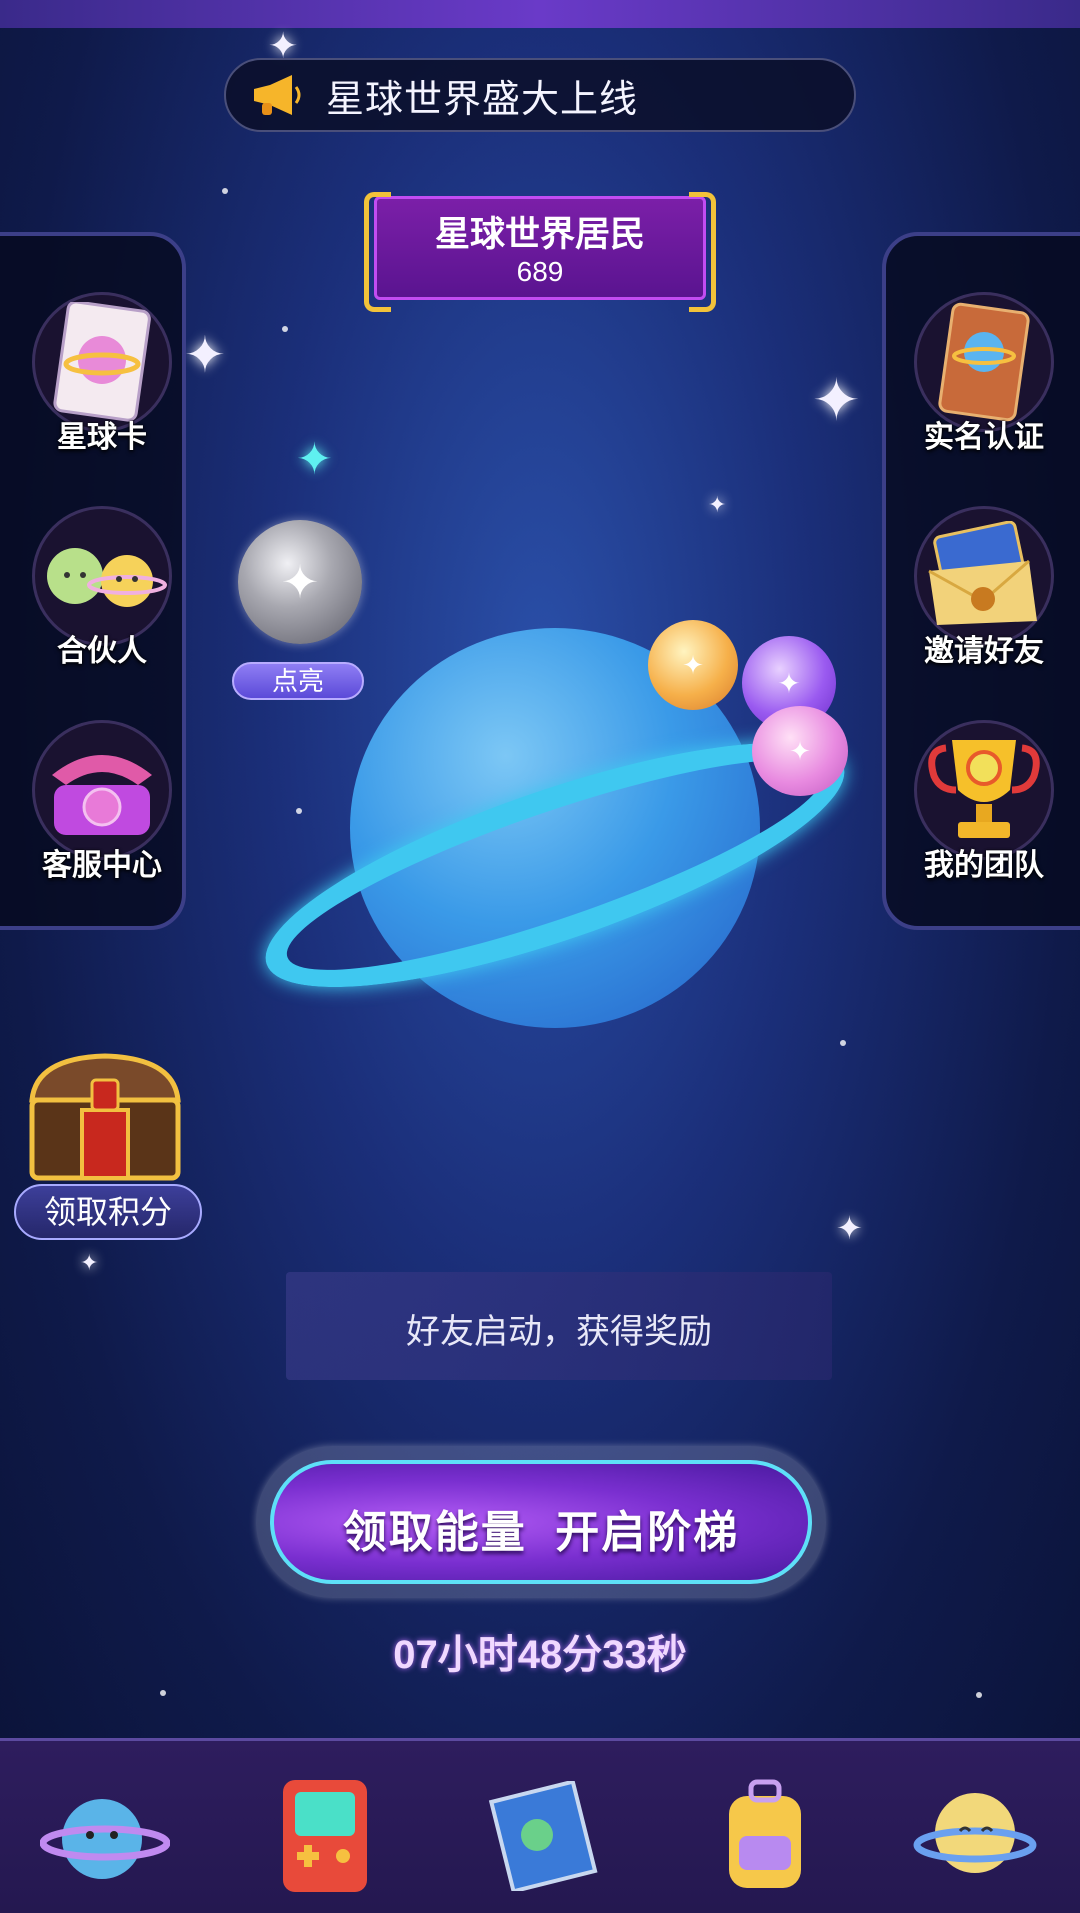 The width and height of the screenshot is (1080, 1913). I want to click on backpack-icon, so click(765, 1833).